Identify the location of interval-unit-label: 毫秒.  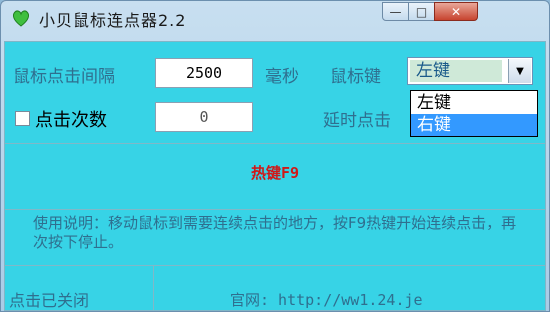
(282, 77).